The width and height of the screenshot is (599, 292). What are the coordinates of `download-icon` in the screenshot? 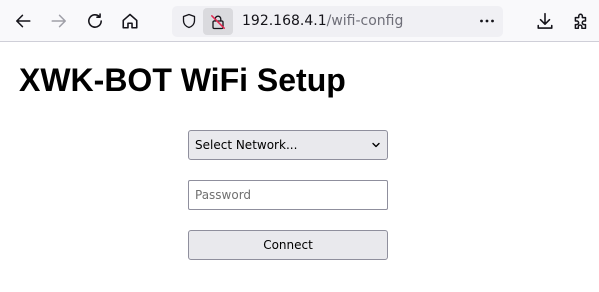 It's located at (545, 20).